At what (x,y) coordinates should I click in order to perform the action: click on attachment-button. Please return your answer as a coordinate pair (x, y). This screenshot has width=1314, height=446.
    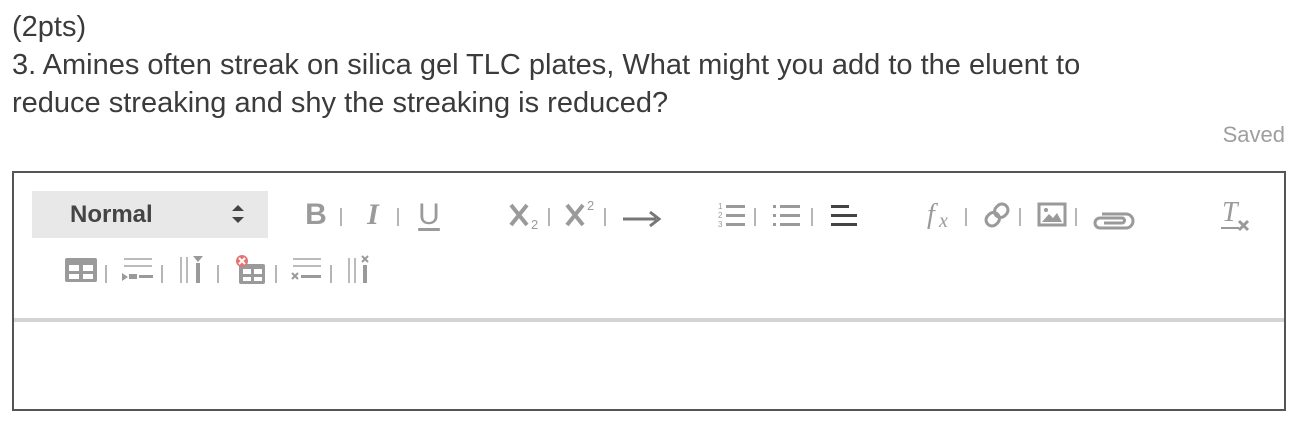
    Looking at the image, I should click on (1114, 219).